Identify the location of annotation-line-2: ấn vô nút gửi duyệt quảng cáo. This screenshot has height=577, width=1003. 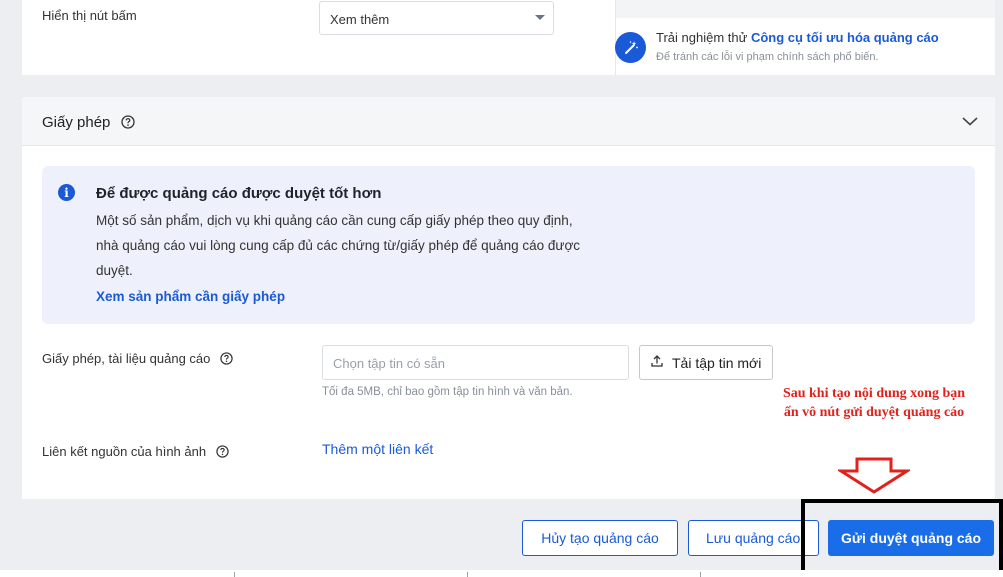
(874, 412).